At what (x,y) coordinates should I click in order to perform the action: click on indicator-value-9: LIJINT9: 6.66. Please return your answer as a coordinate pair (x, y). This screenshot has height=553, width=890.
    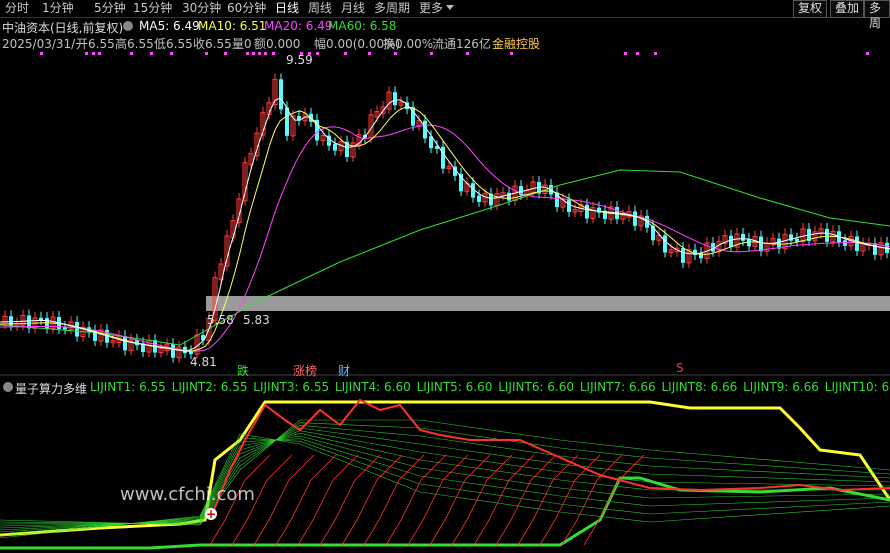
    Looking at the image, I should click on (783, 387).